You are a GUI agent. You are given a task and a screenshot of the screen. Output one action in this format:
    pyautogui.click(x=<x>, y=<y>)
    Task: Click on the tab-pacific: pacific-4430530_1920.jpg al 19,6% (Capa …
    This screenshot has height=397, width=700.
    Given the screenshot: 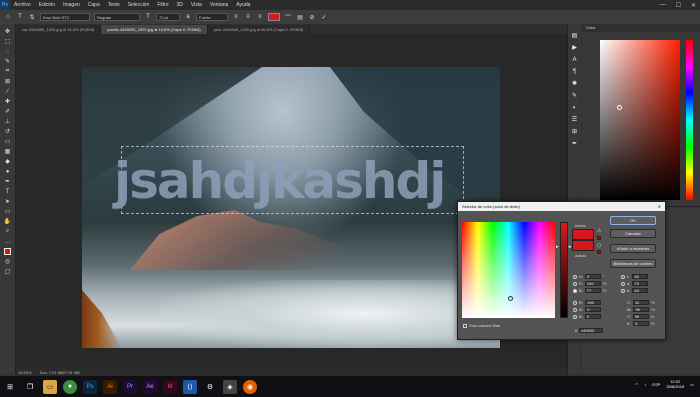 What is the action you would take?
    pyautogui.click(x=154, y=29)
    